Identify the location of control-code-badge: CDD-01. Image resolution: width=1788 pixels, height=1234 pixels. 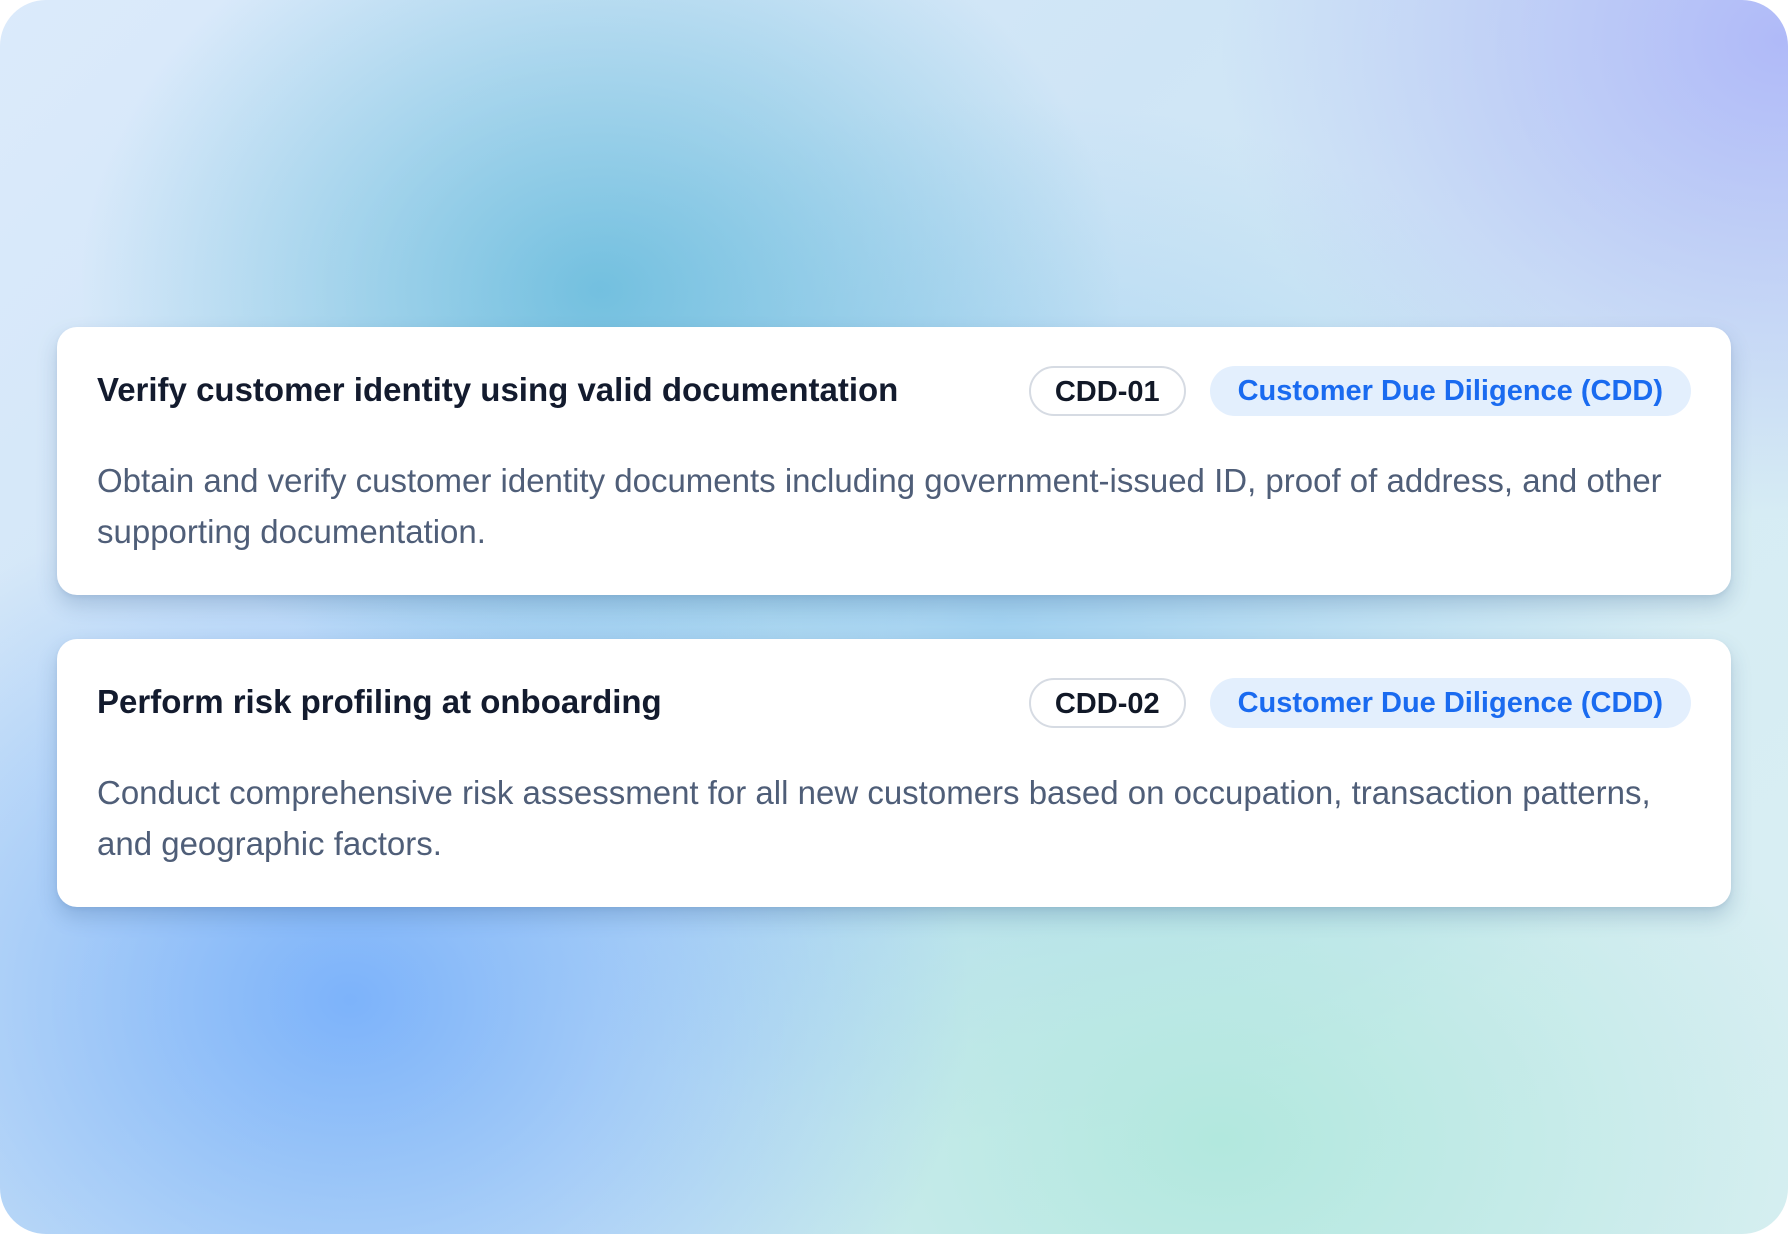
(1107, 391).